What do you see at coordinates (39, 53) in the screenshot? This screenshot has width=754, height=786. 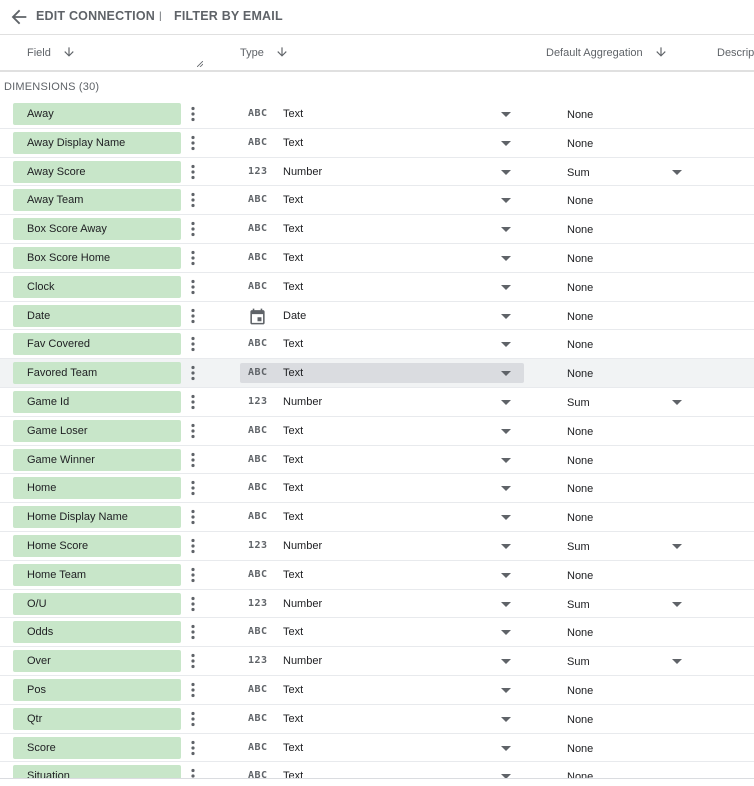 I see `column-header-field: Field` at bounding box center [39, 53].